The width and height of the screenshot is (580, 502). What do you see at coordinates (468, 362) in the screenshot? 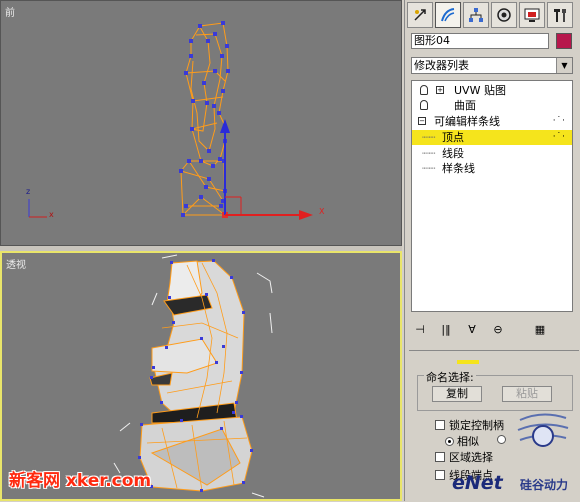
I see `rollout-header-bar` at bounding box center [468, 362].